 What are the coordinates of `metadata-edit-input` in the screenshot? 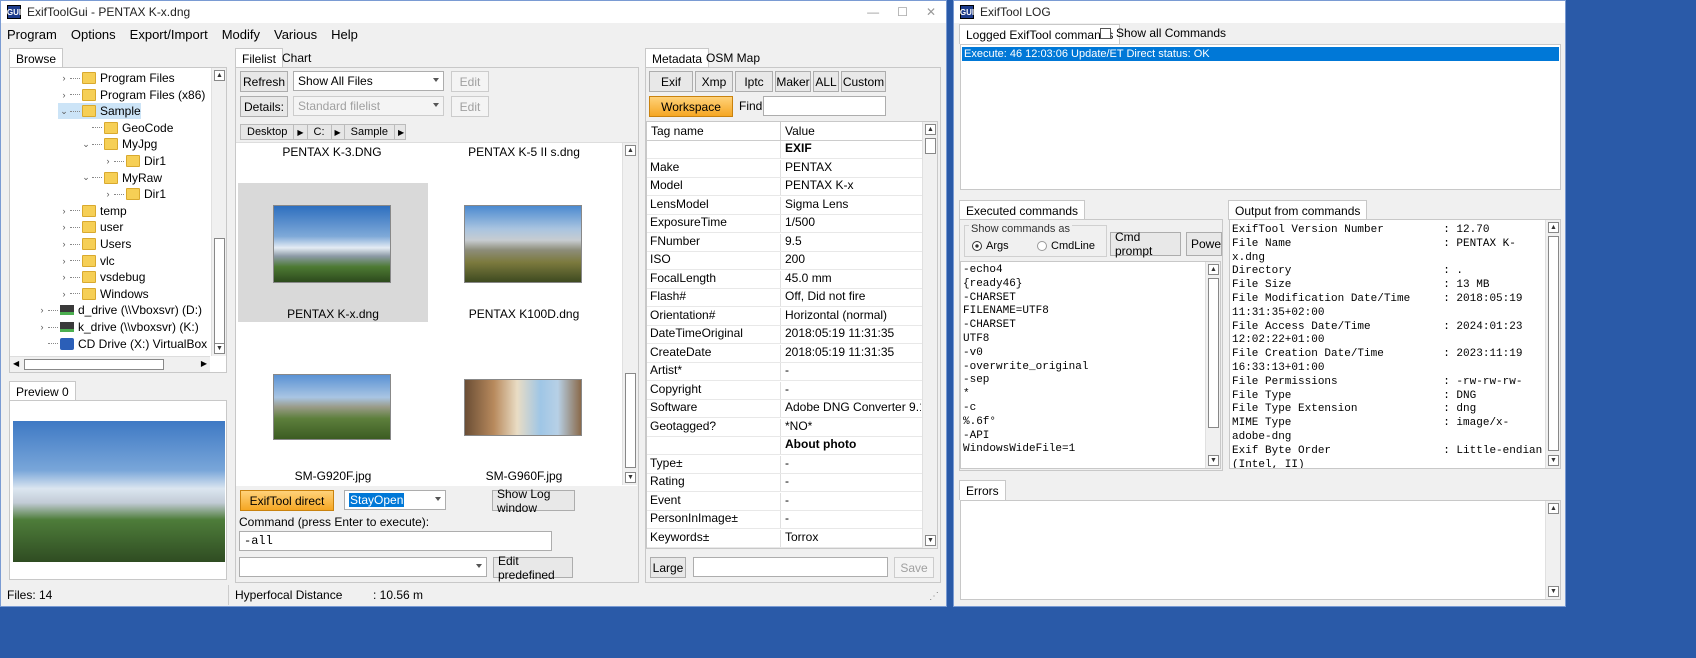 It's located at (790, 567).